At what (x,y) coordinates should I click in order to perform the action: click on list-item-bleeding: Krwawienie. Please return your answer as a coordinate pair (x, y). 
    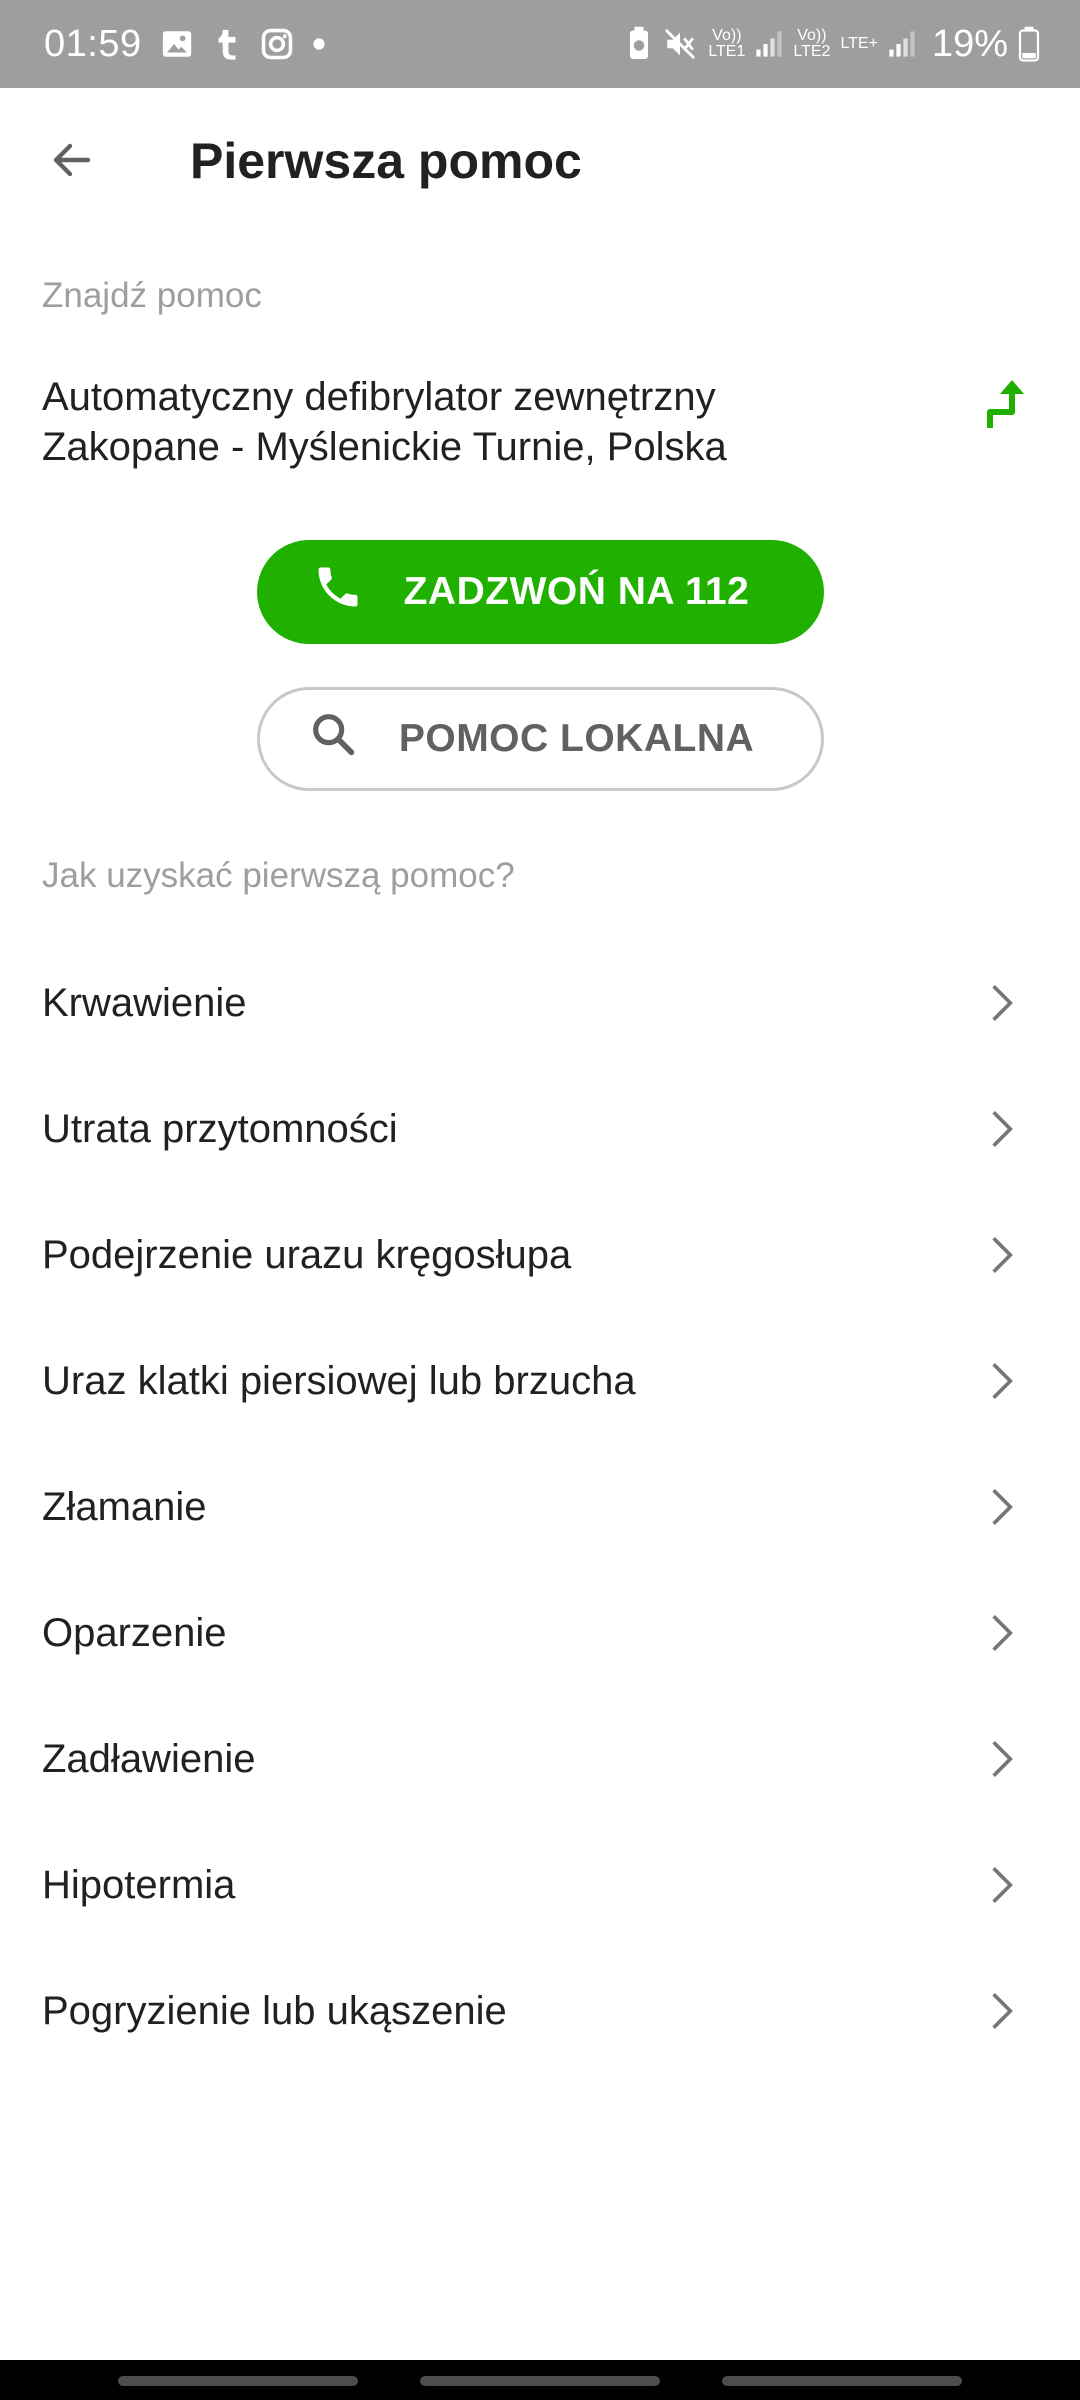
    Looking at the image, I should click on (540, 1003).